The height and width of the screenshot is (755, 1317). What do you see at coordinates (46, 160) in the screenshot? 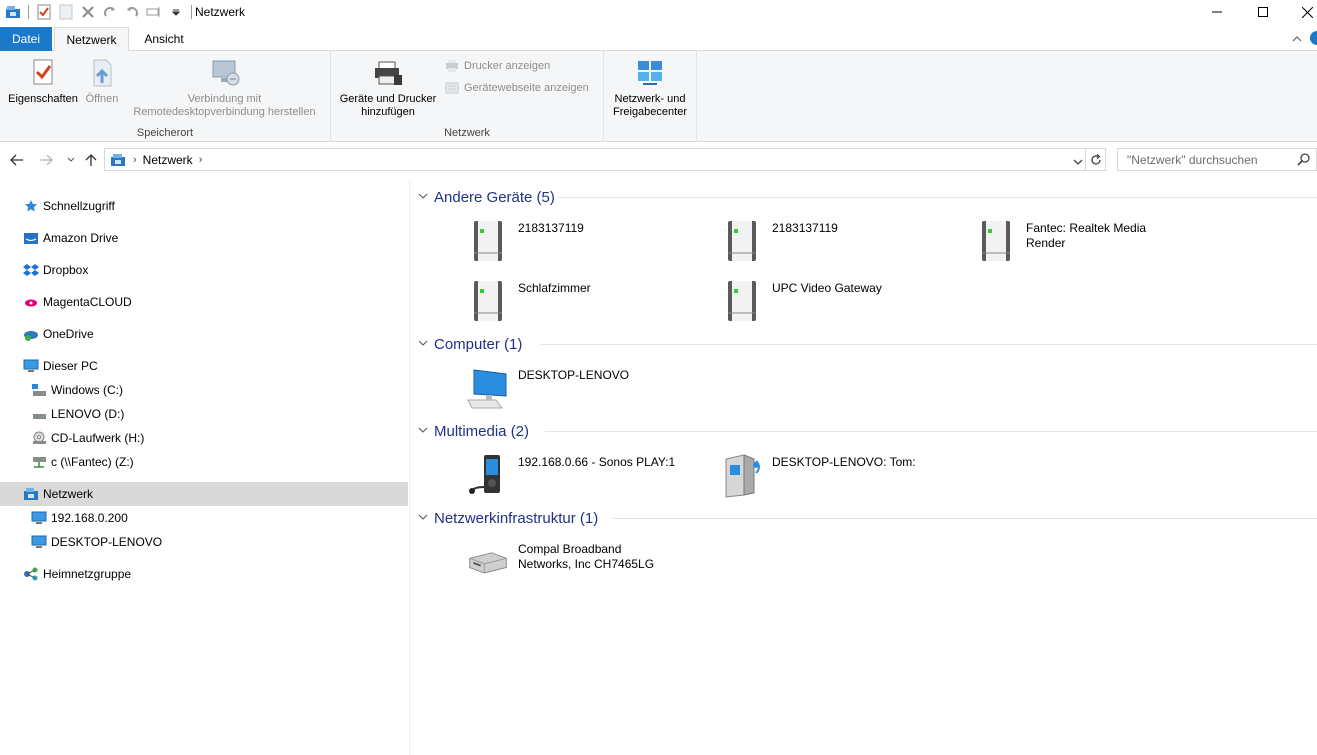
I see `forward-button` at bounding box center [46, 160].